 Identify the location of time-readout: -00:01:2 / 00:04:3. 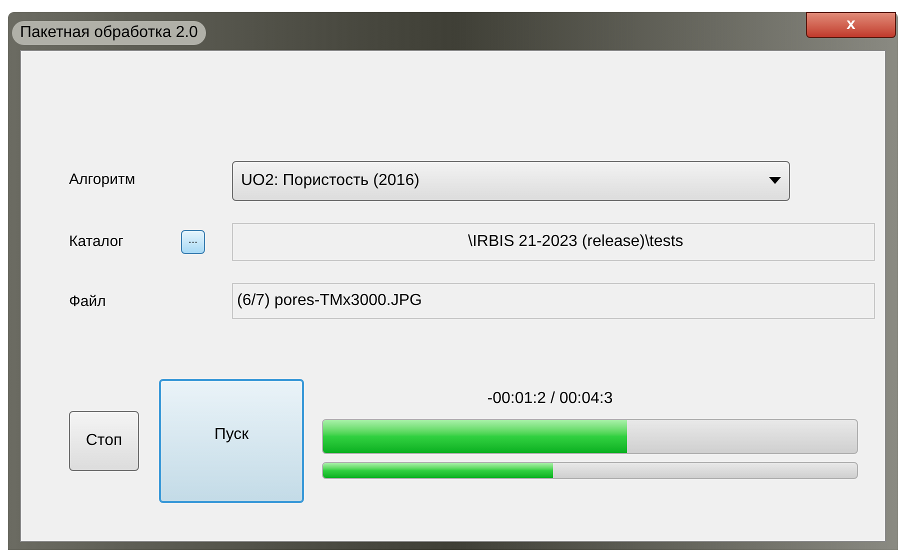
(550, 399).